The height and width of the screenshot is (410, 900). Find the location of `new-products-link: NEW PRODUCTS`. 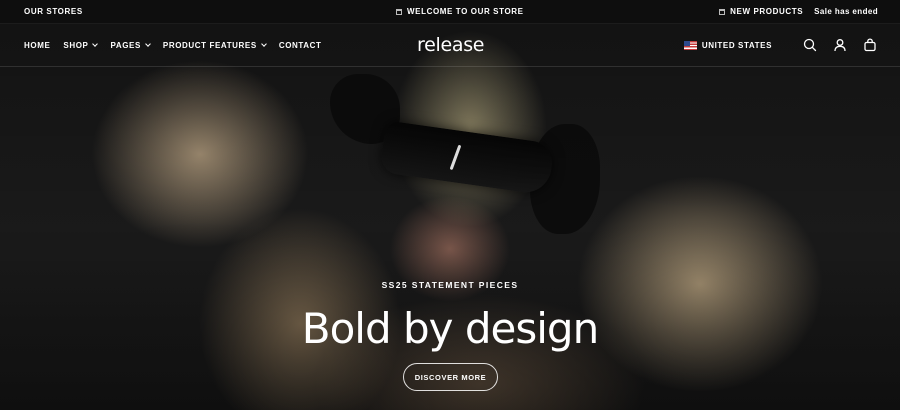

new-products-link: NEW PRODUCTS is located at coordinates (766, 11).